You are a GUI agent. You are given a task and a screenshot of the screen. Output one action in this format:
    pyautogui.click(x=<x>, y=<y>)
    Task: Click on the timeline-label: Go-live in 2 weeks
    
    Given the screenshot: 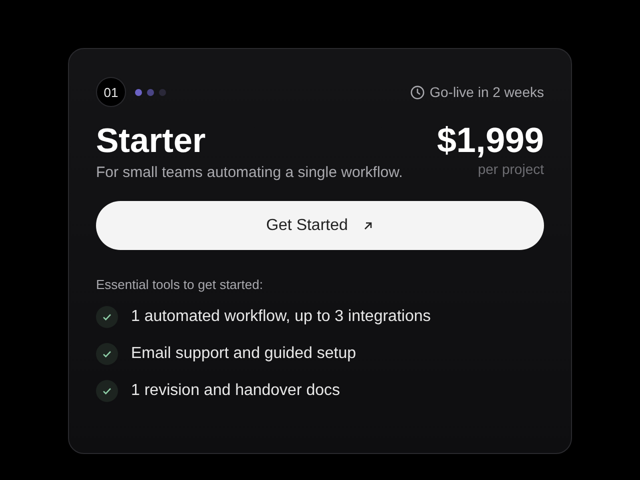 What is the action you would take?
    pyautogui.click(x=487, y=92)
    